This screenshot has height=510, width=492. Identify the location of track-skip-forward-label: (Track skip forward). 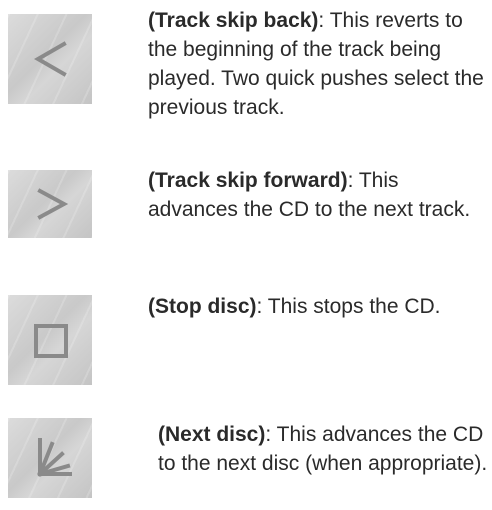
(248, 180).